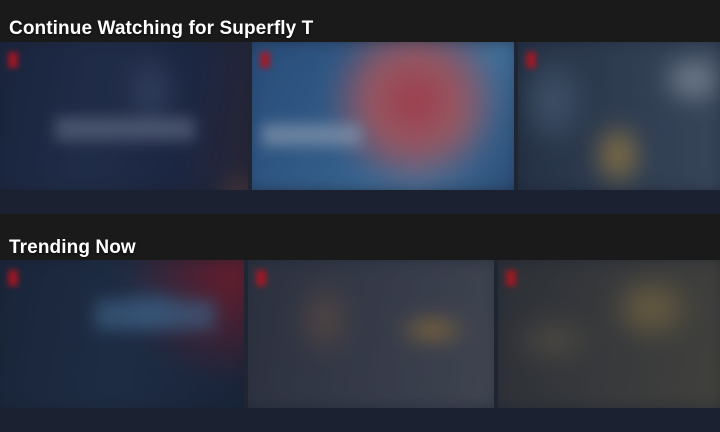 This screenshot has height=432, width=720. I want to click on row-title-continue-watching: Continue Watching for Superfly T, so click(161, 28).